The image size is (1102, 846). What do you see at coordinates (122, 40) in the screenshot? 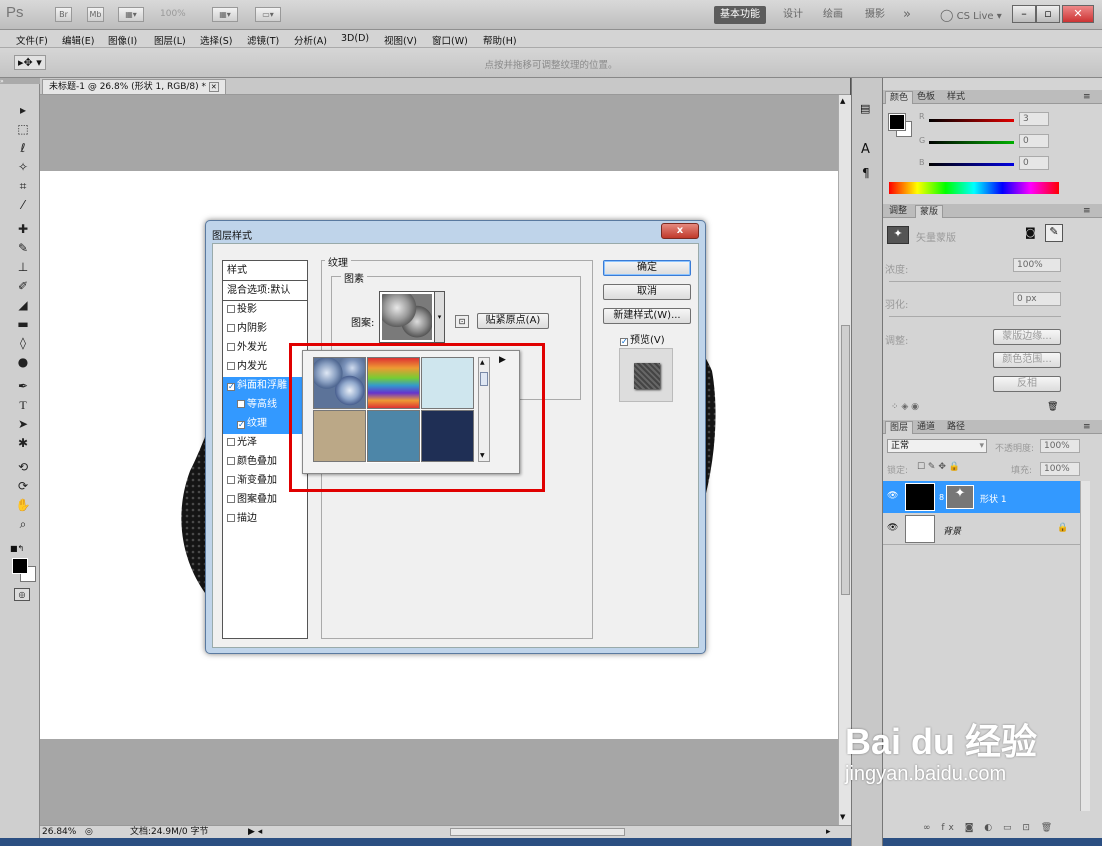
I see `menu-image: 图像(I)` at bounding box center [122, 40].